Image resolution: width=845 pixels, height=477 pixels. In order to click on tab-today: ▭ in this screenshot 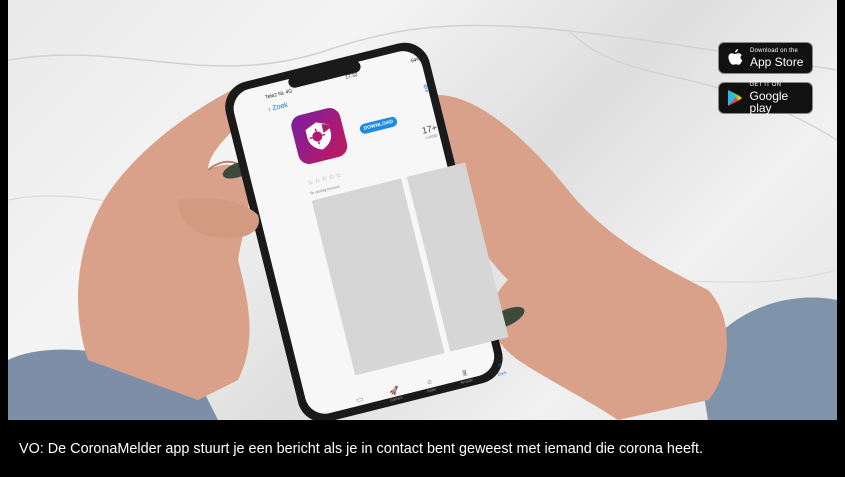, I will do `click(360, 402)`.